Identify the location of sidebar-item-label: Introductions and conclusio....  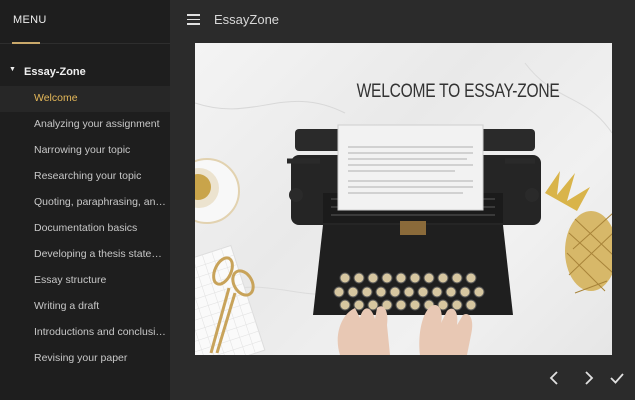
(100, 332).